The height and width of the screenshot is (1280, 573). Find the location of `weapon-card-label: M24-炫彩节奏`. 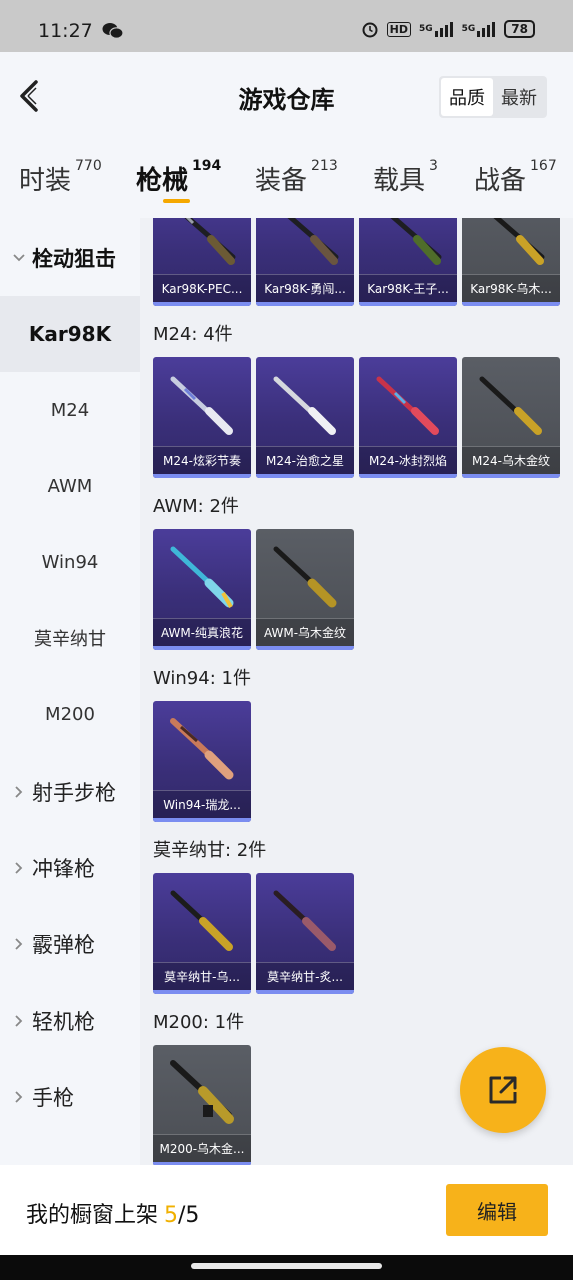

weapon-card-label: M24-炫彩节奏 is located at coordinates (202, 460).